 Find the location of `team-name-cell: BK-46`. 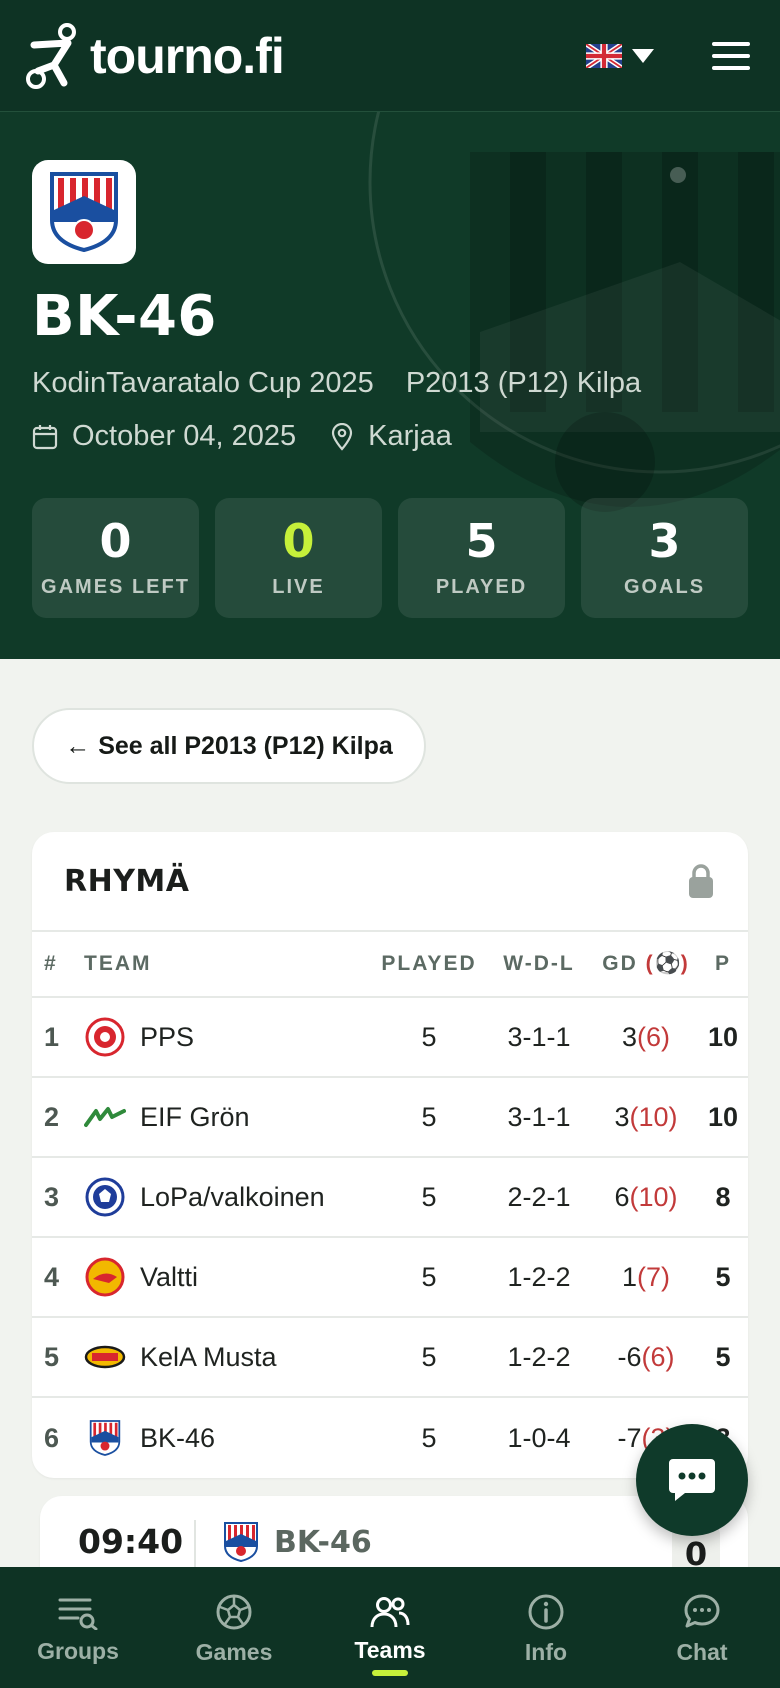

team-name-cell: BK-46 is located at coordinates (178, 1437).